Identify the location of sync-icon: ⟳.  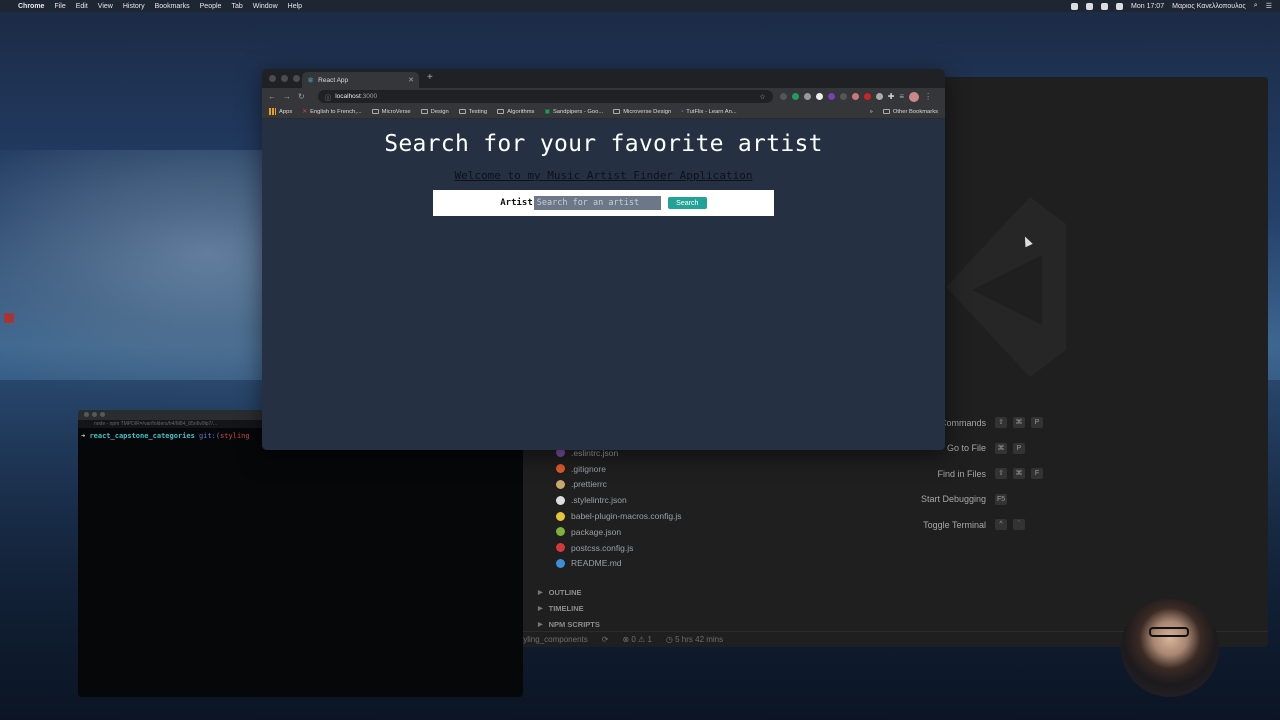
(605, 639).